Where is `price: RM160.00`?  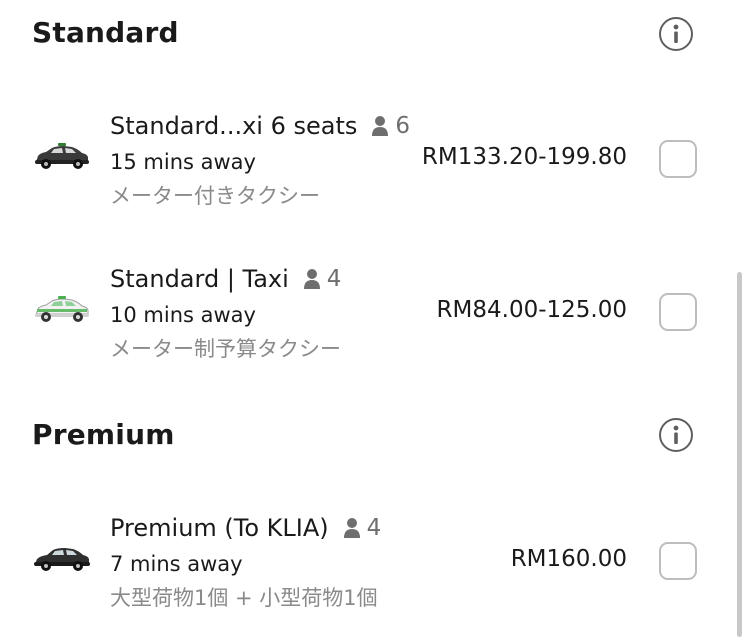
price: RM160.00 is located at coordinates (568, 559).